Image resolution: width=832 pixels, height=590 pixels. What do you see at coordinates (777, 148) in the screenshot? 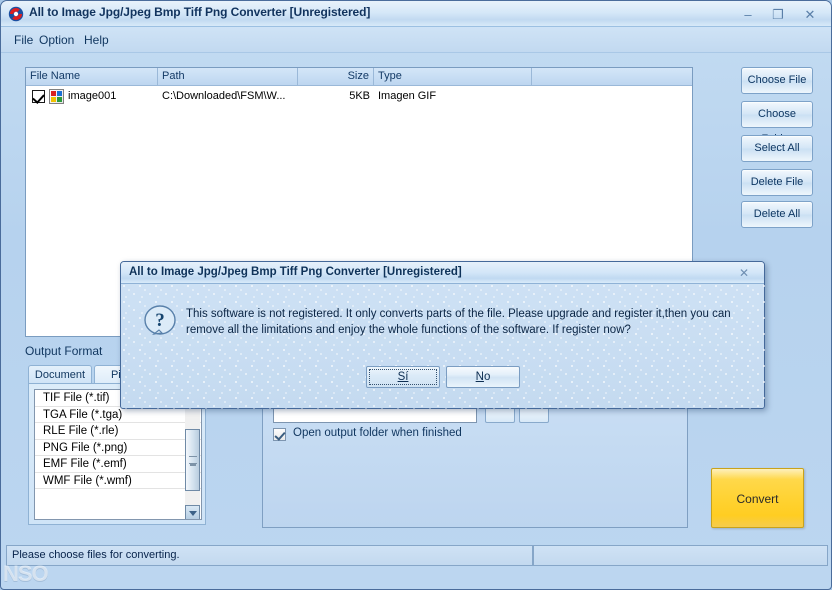
I see `select-all-button: Select All` at bounding box center [777, 148].